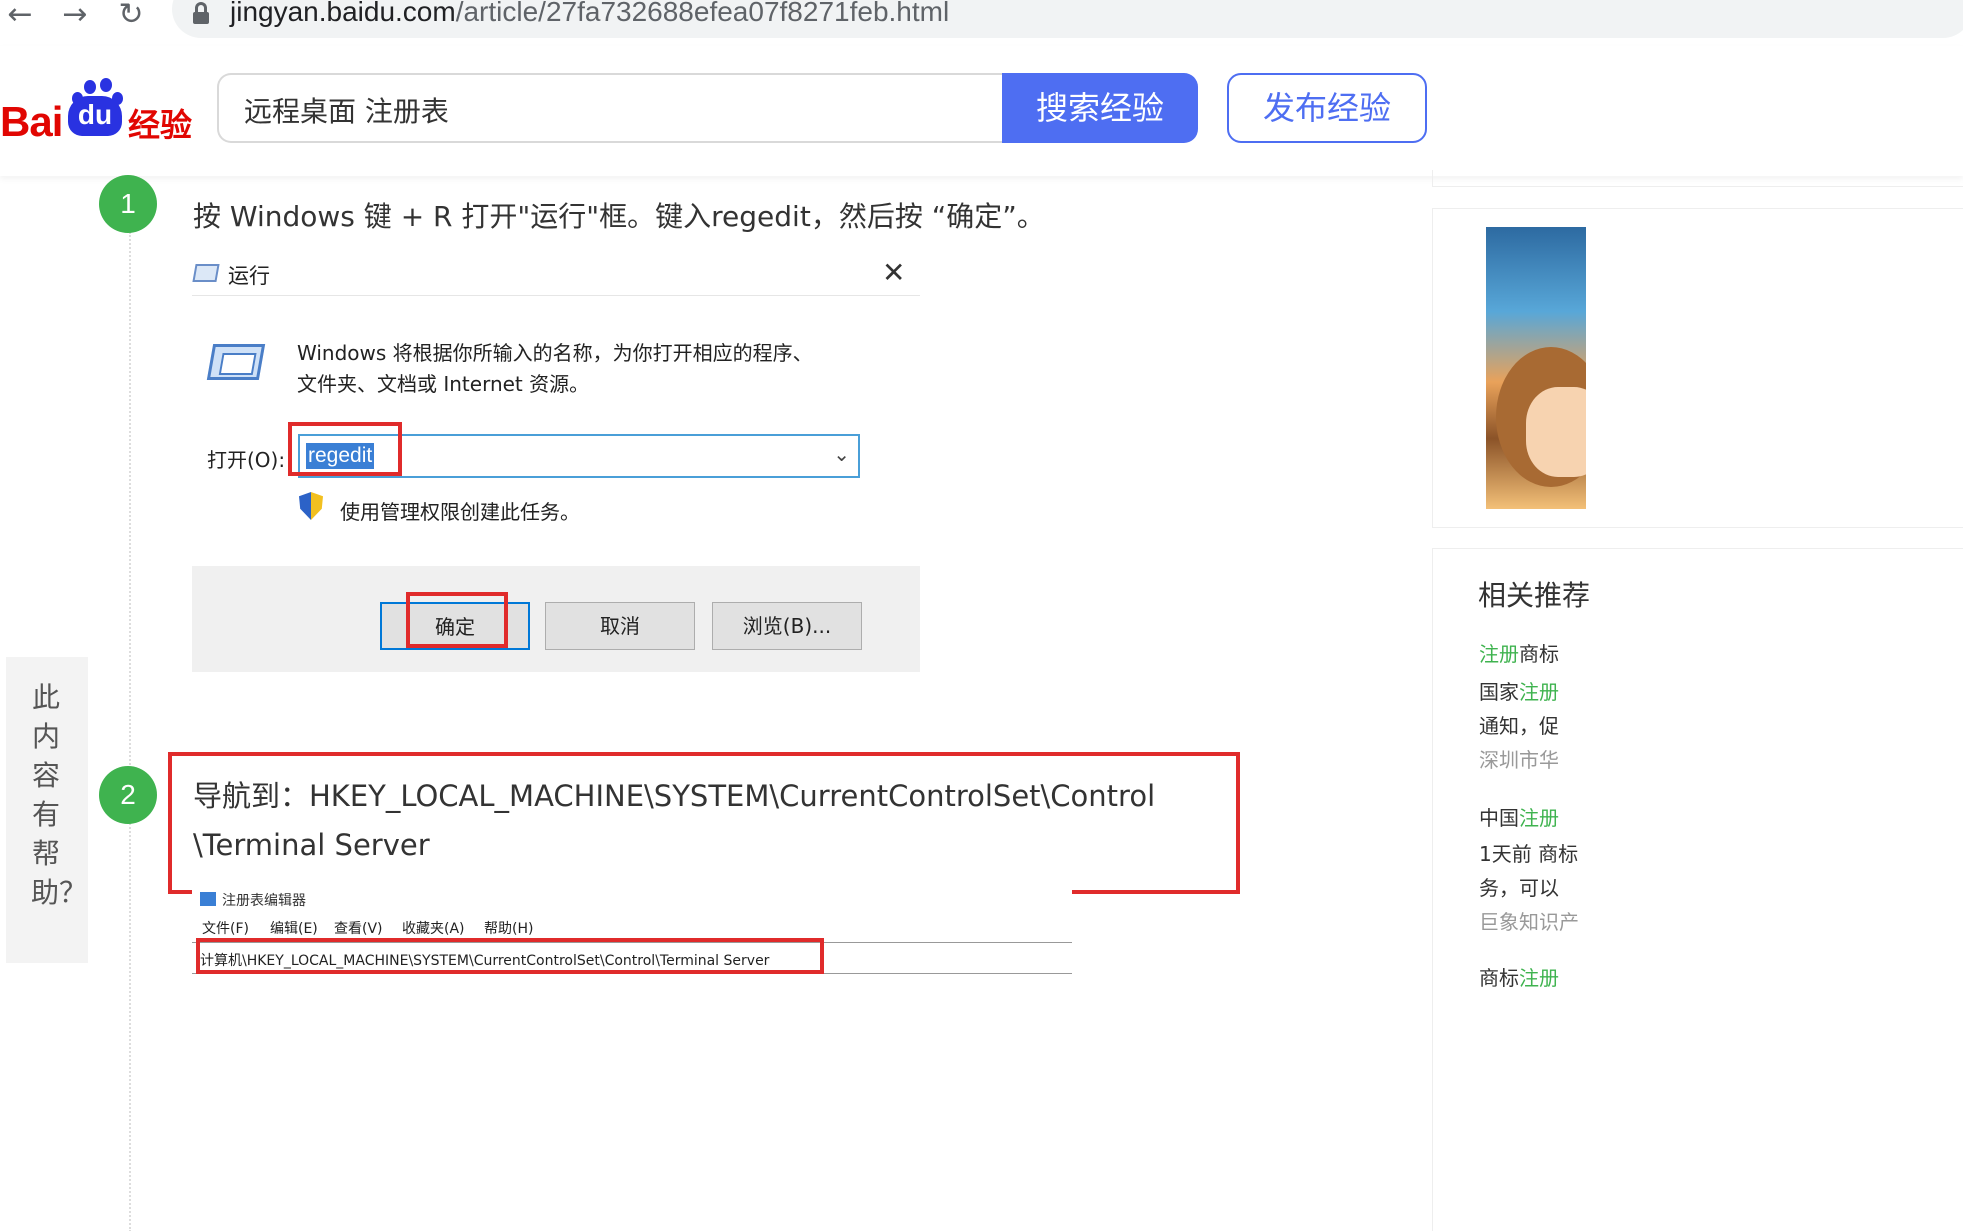  What do you see at coordinates (1529, 922) in the screenshot?
I see `related-item-source: 巨象知识产` at bounding box center [1529, 922].